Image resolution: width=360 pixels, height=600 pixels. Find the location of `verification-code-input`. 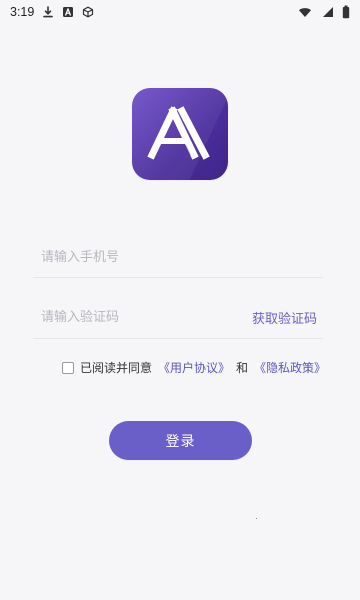

verification-code-input is located at coordinates (142, 317).